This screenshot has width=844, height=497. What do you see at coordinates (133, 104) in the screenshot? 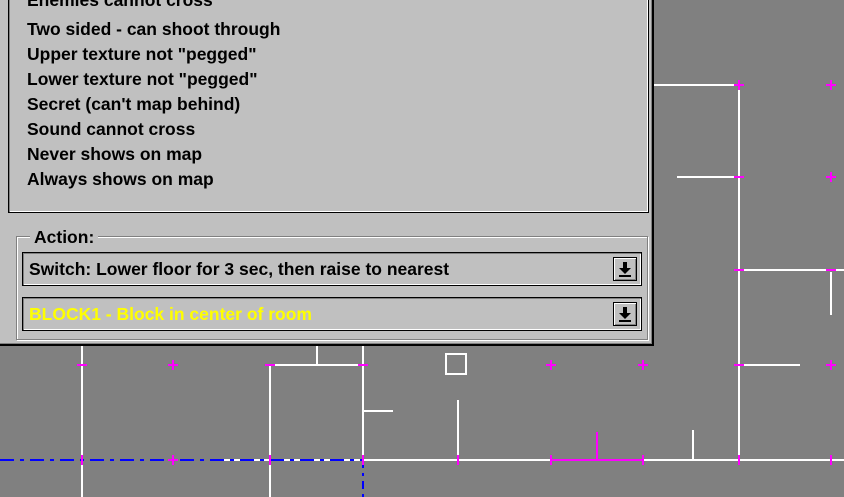
I see `flag-secret: Secret (can't map behind)` at bounding box center [133, 104].